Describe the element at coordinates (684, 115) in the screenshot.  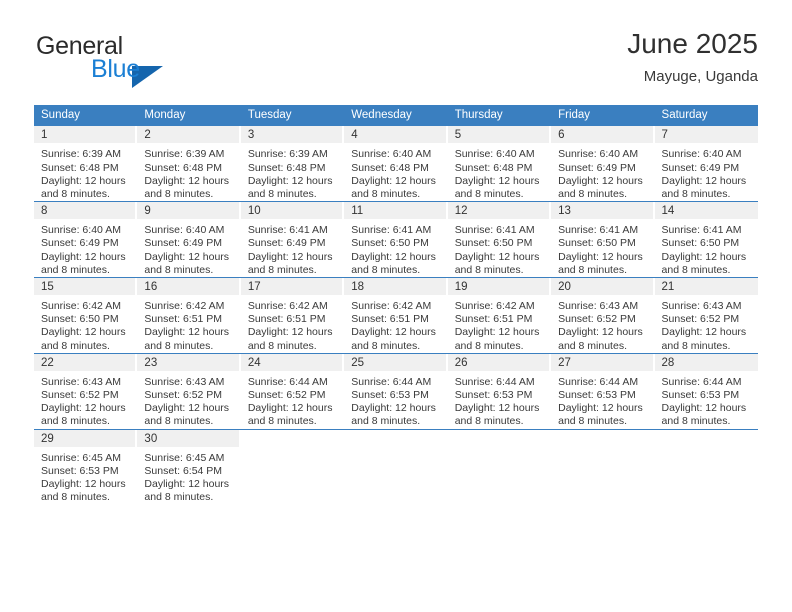
I see `weekday-header-saturday: Saturday` at that location.